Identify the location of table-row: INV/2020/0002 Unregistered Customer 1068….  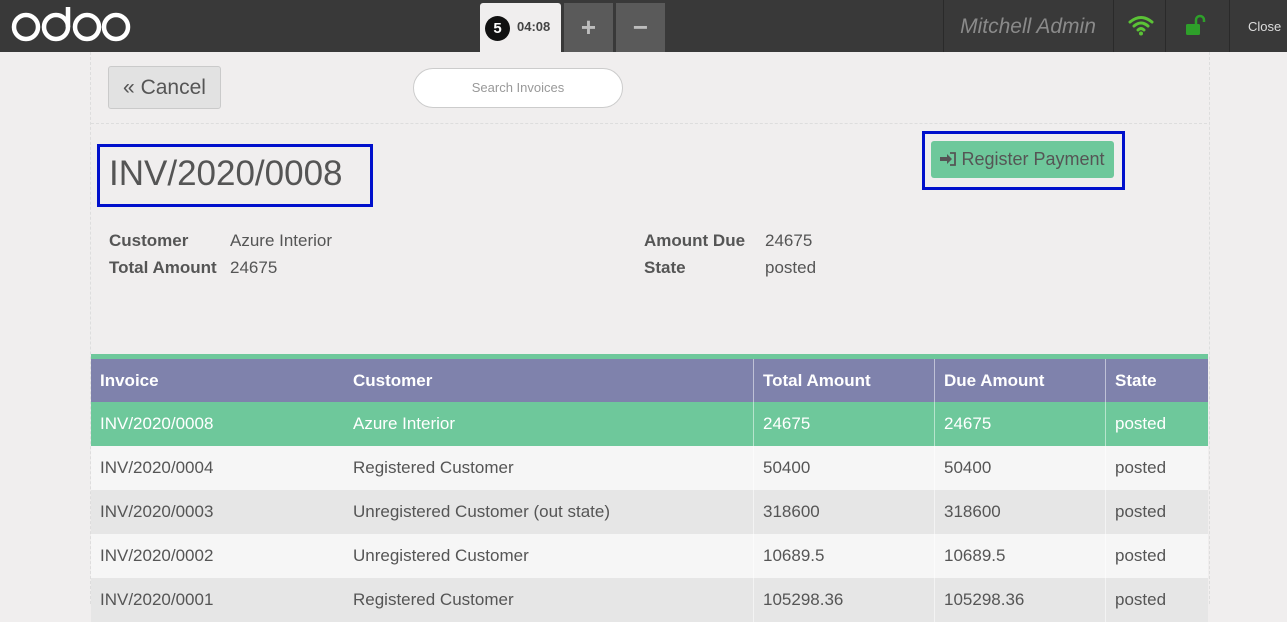
(649, 556).